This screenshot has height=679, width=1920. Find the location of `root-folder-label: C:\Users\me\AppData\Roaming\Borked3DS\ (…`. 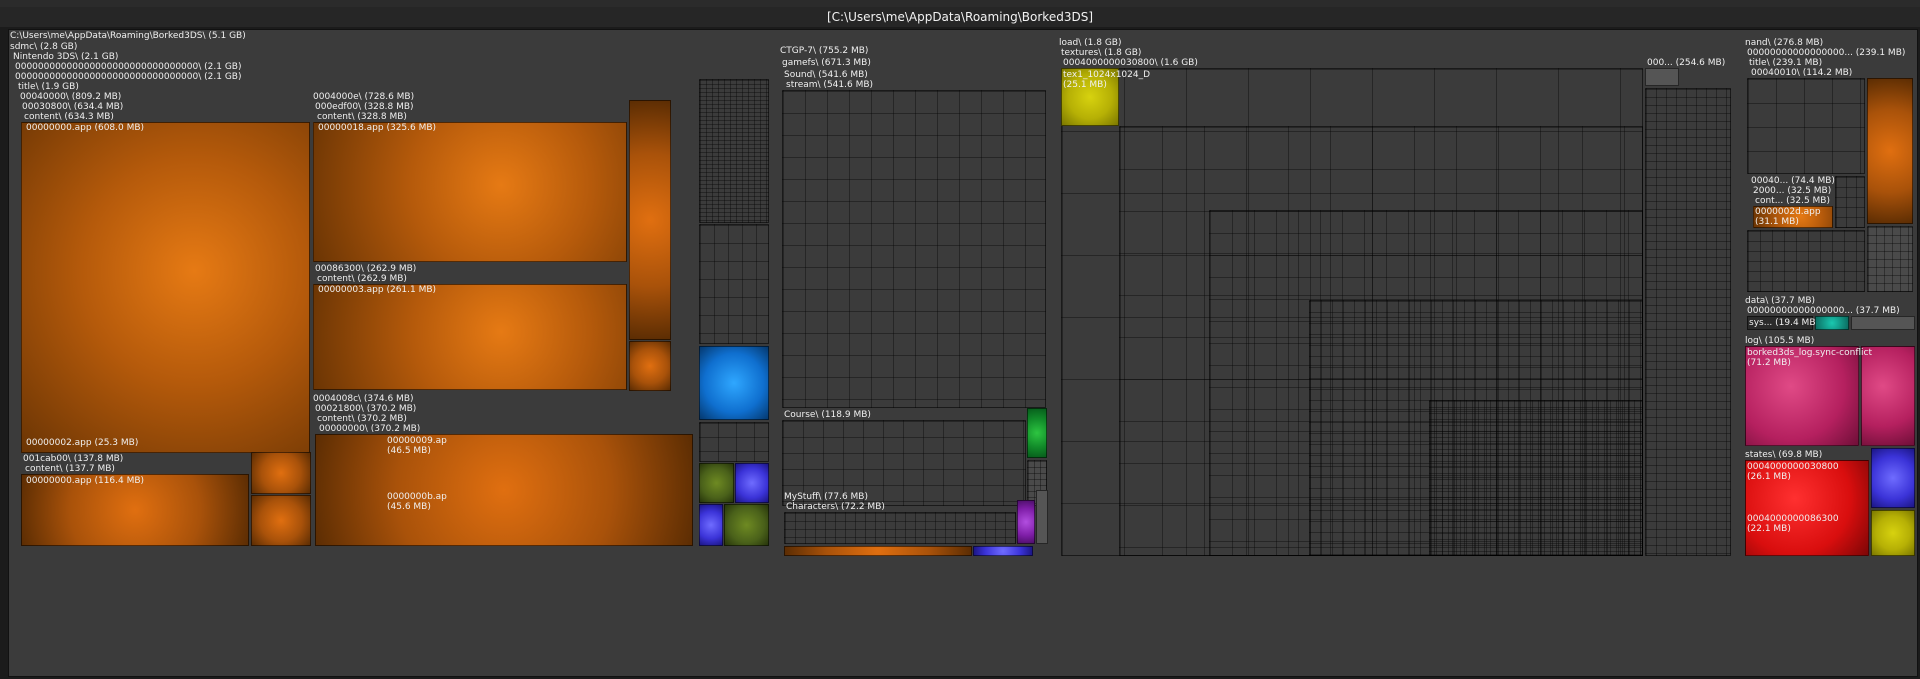

root-folder-label: C:\Users\me\AppData\Roaming\Borked3DS\ (… is located at coordinates (128, 36).